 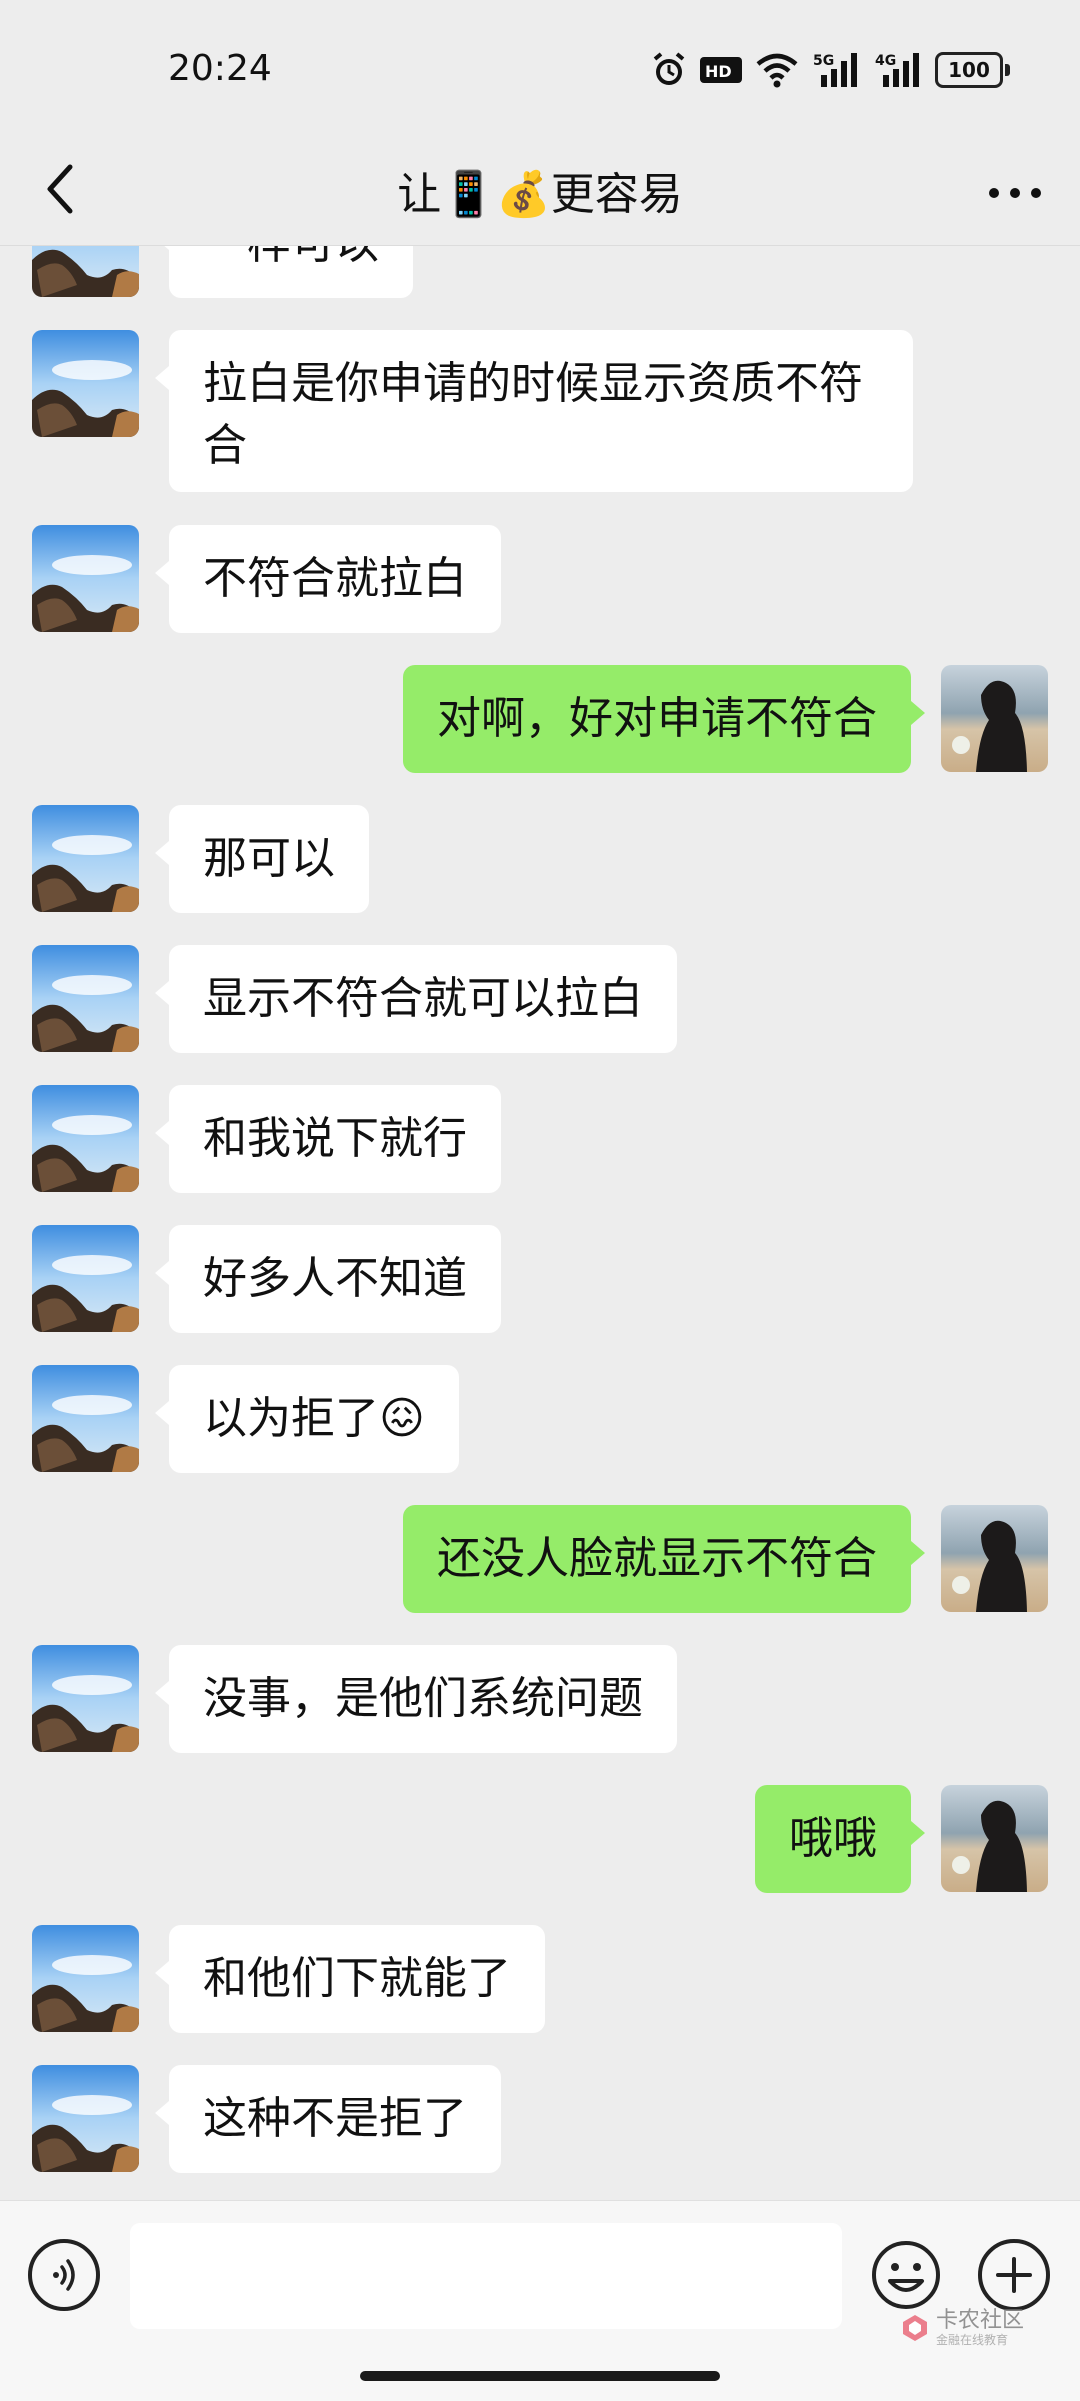 What do you see at coordinates (416, 1699) in the screenshot?
I see `message-bubble-incoming: 没事，是他们系统问题` at bounding box center [416, 1699].